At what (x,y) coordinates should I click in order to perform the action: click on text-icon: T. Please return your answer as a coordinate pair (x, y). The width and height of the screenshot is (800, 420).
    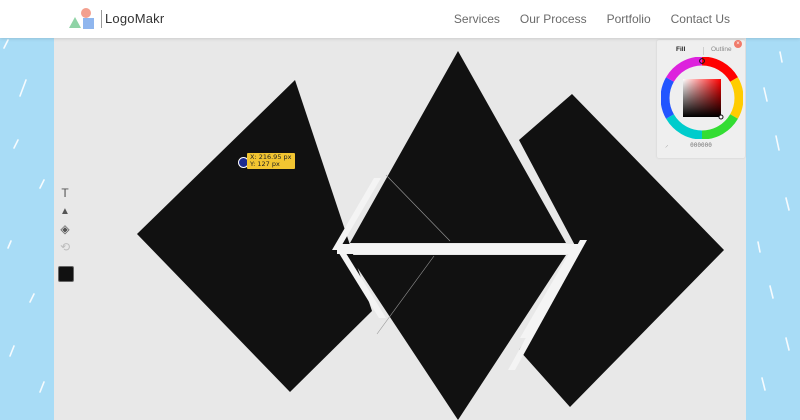
    Looking at the image, I should click on (65, 193).